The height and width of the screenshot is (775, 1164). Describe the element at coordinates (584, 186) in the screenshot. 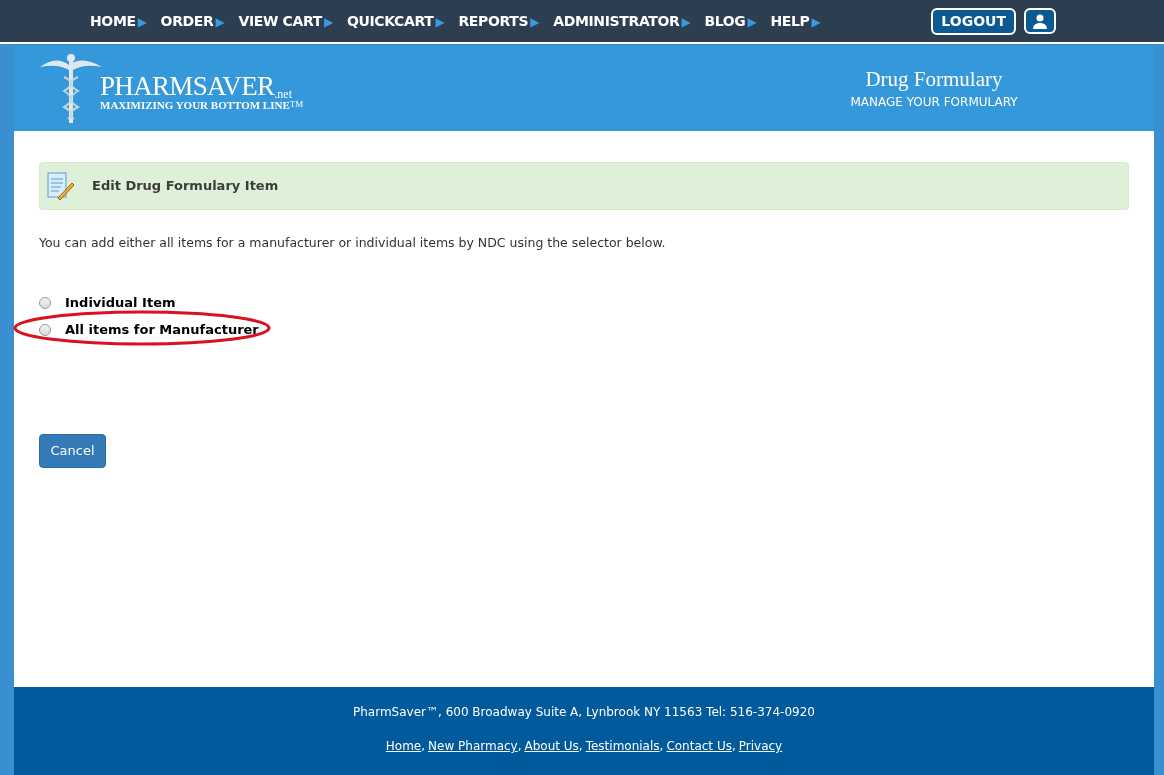

I see `panel-heading: Edit Drug Formulary Item` at that location.